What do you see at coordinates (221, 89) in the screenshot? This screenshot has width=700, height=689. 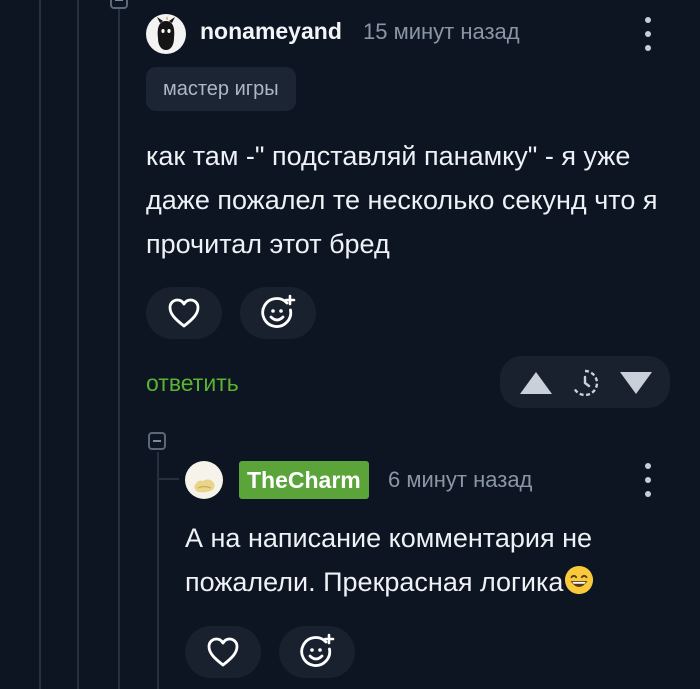 I see `user-tag: мастер игры` at bounding box center [221, 89].